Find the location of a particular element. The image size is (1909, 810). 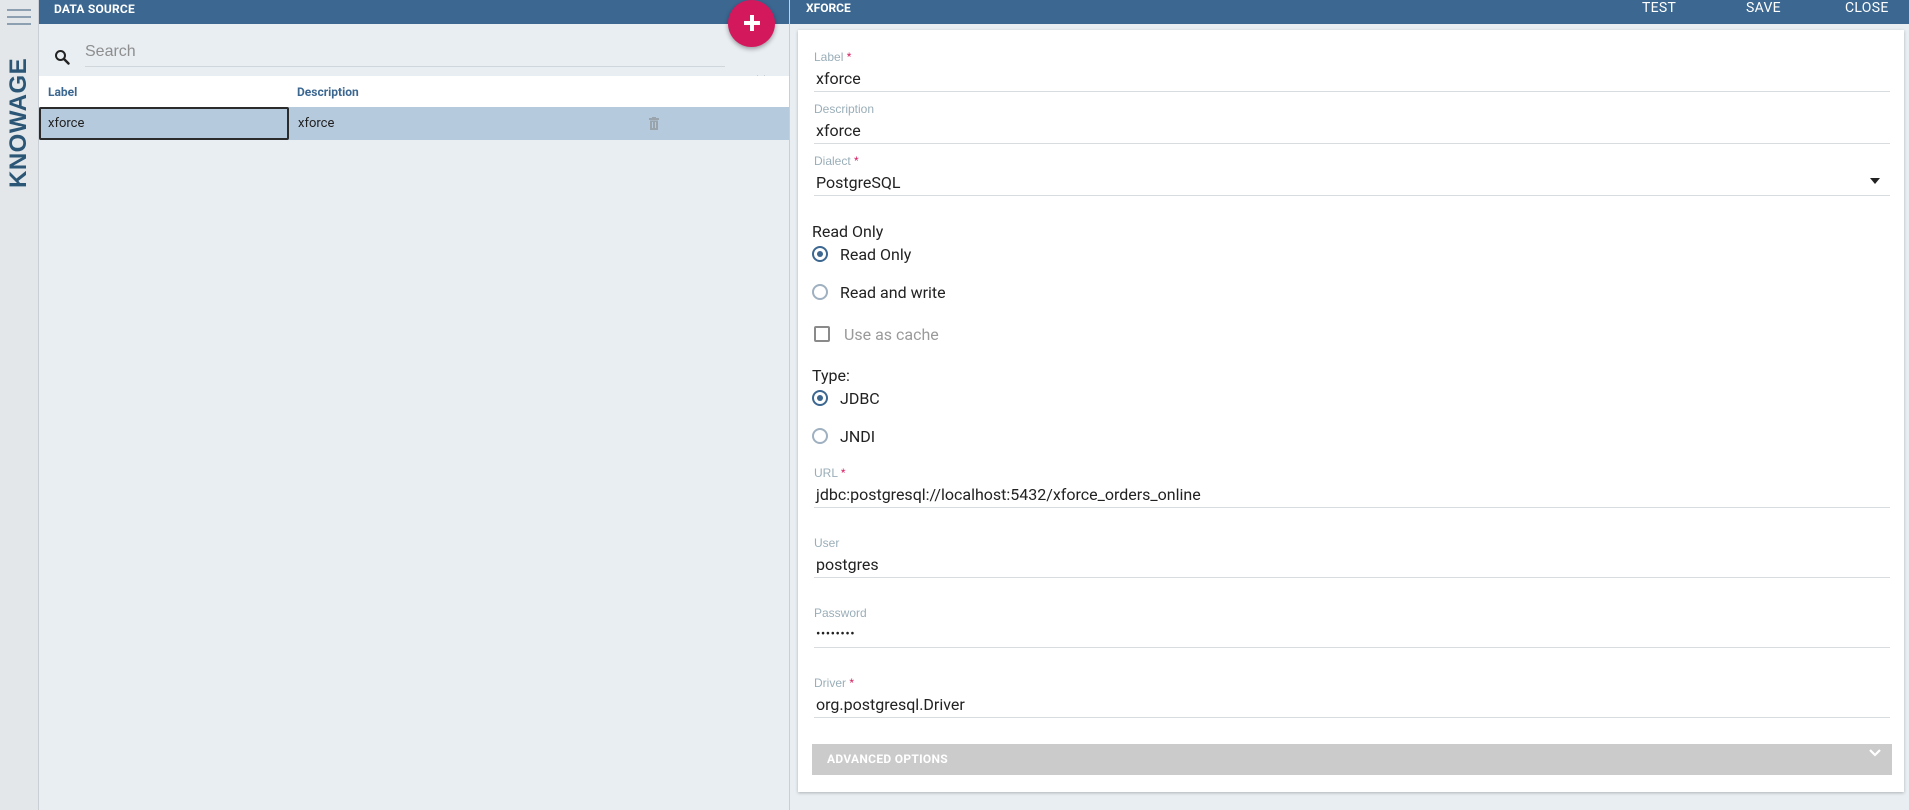

advanced-options-label: ADVANCED OPTIONS is located at coordinates (887, 759).